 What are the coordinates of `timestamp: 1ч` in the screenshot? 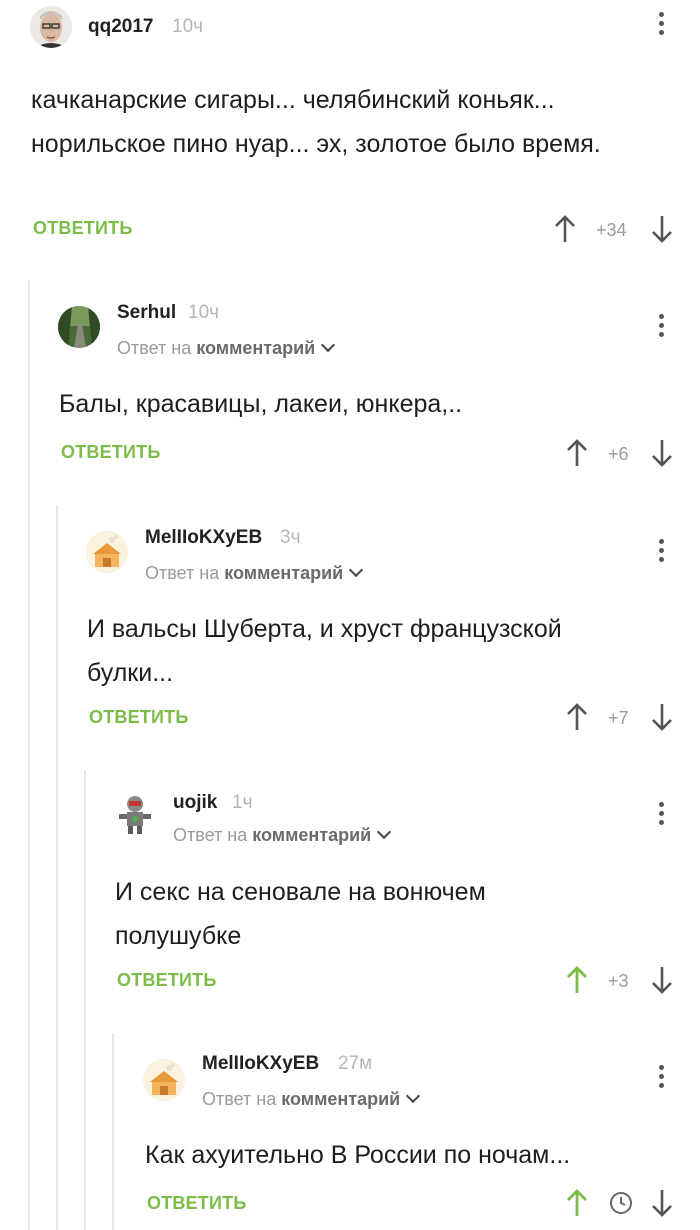 It's located at (242, 802).